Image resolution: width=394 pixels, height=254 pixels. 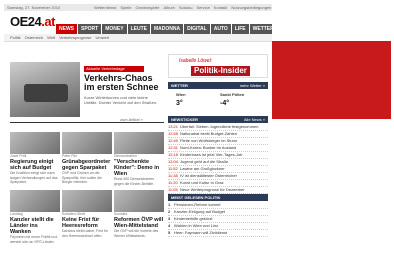 What do you see at coordinates (138, 29) in the screenshot?
I see `nav-item-leute: LEUTE` at bounding box center [138, 29].